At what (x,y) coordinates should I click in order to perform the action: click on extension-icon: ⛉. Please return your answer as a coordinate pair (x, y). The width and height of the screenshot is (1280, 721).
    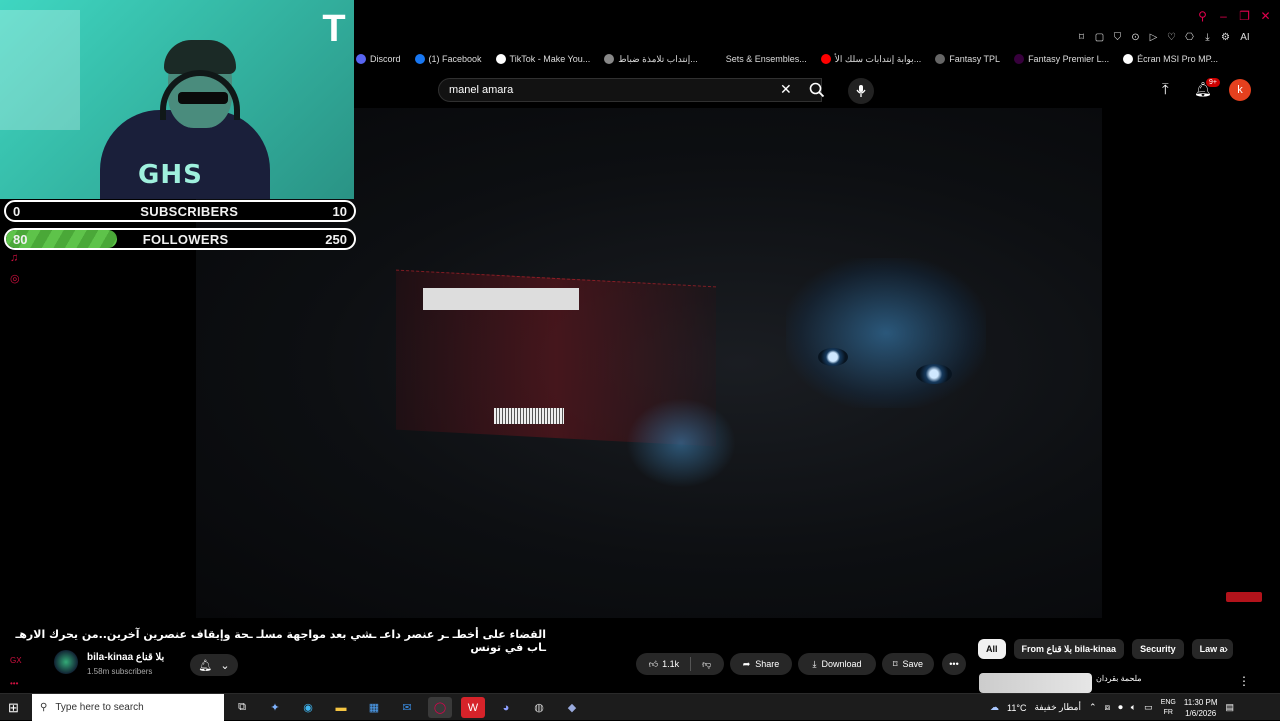
    Looking at the image, I should click on (1117, 37).